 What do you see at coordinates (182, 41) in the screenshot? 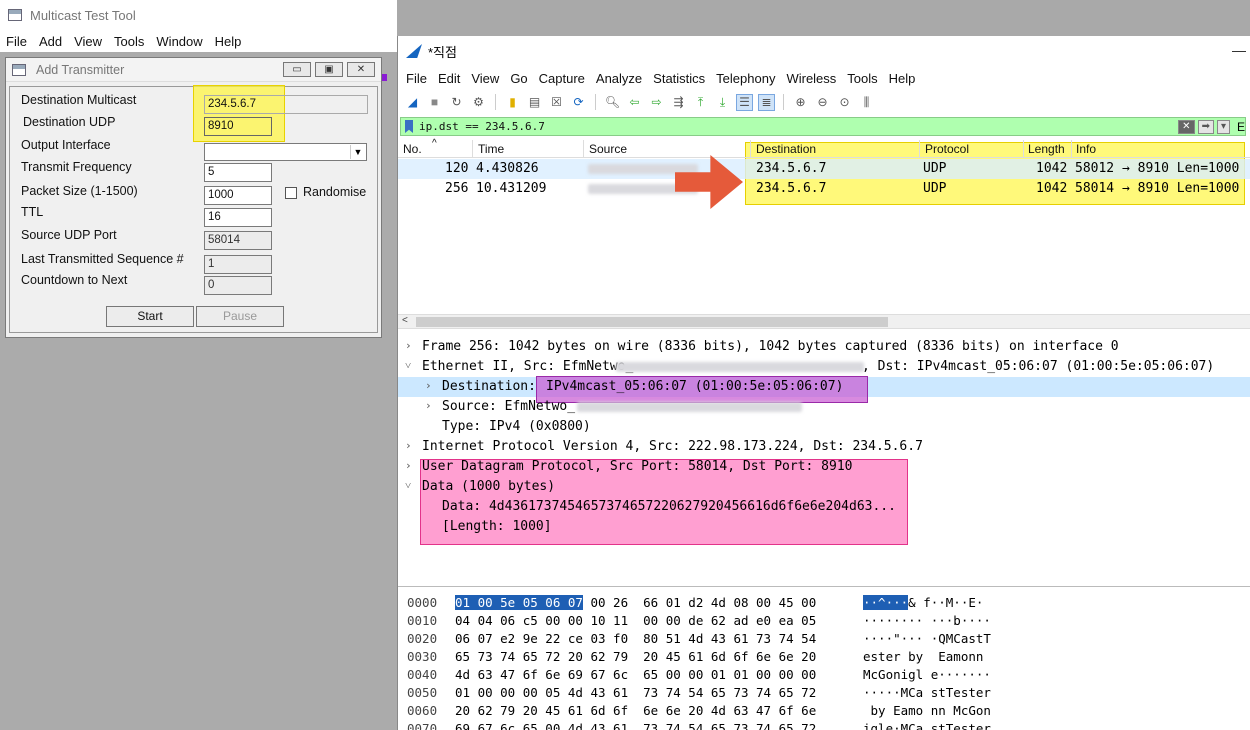
I see `menu-window: Window` at bounding box center [182, 41].